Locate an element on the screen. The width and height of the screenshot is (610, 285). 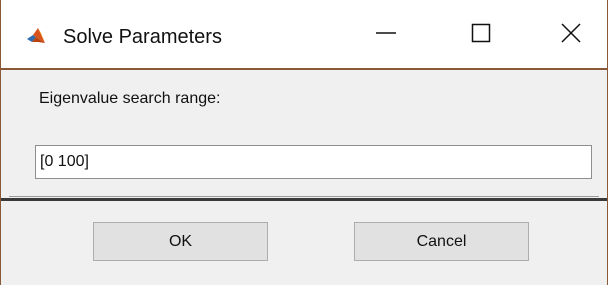
maximize-button is located at coordinates (481, 35).